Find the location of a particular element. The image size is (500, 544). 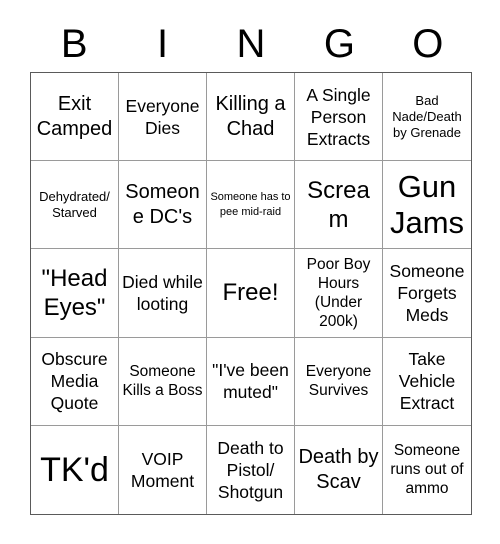

bingo-cell: Death to Pistol/ Shotgun is located at coordinates (251, 469).